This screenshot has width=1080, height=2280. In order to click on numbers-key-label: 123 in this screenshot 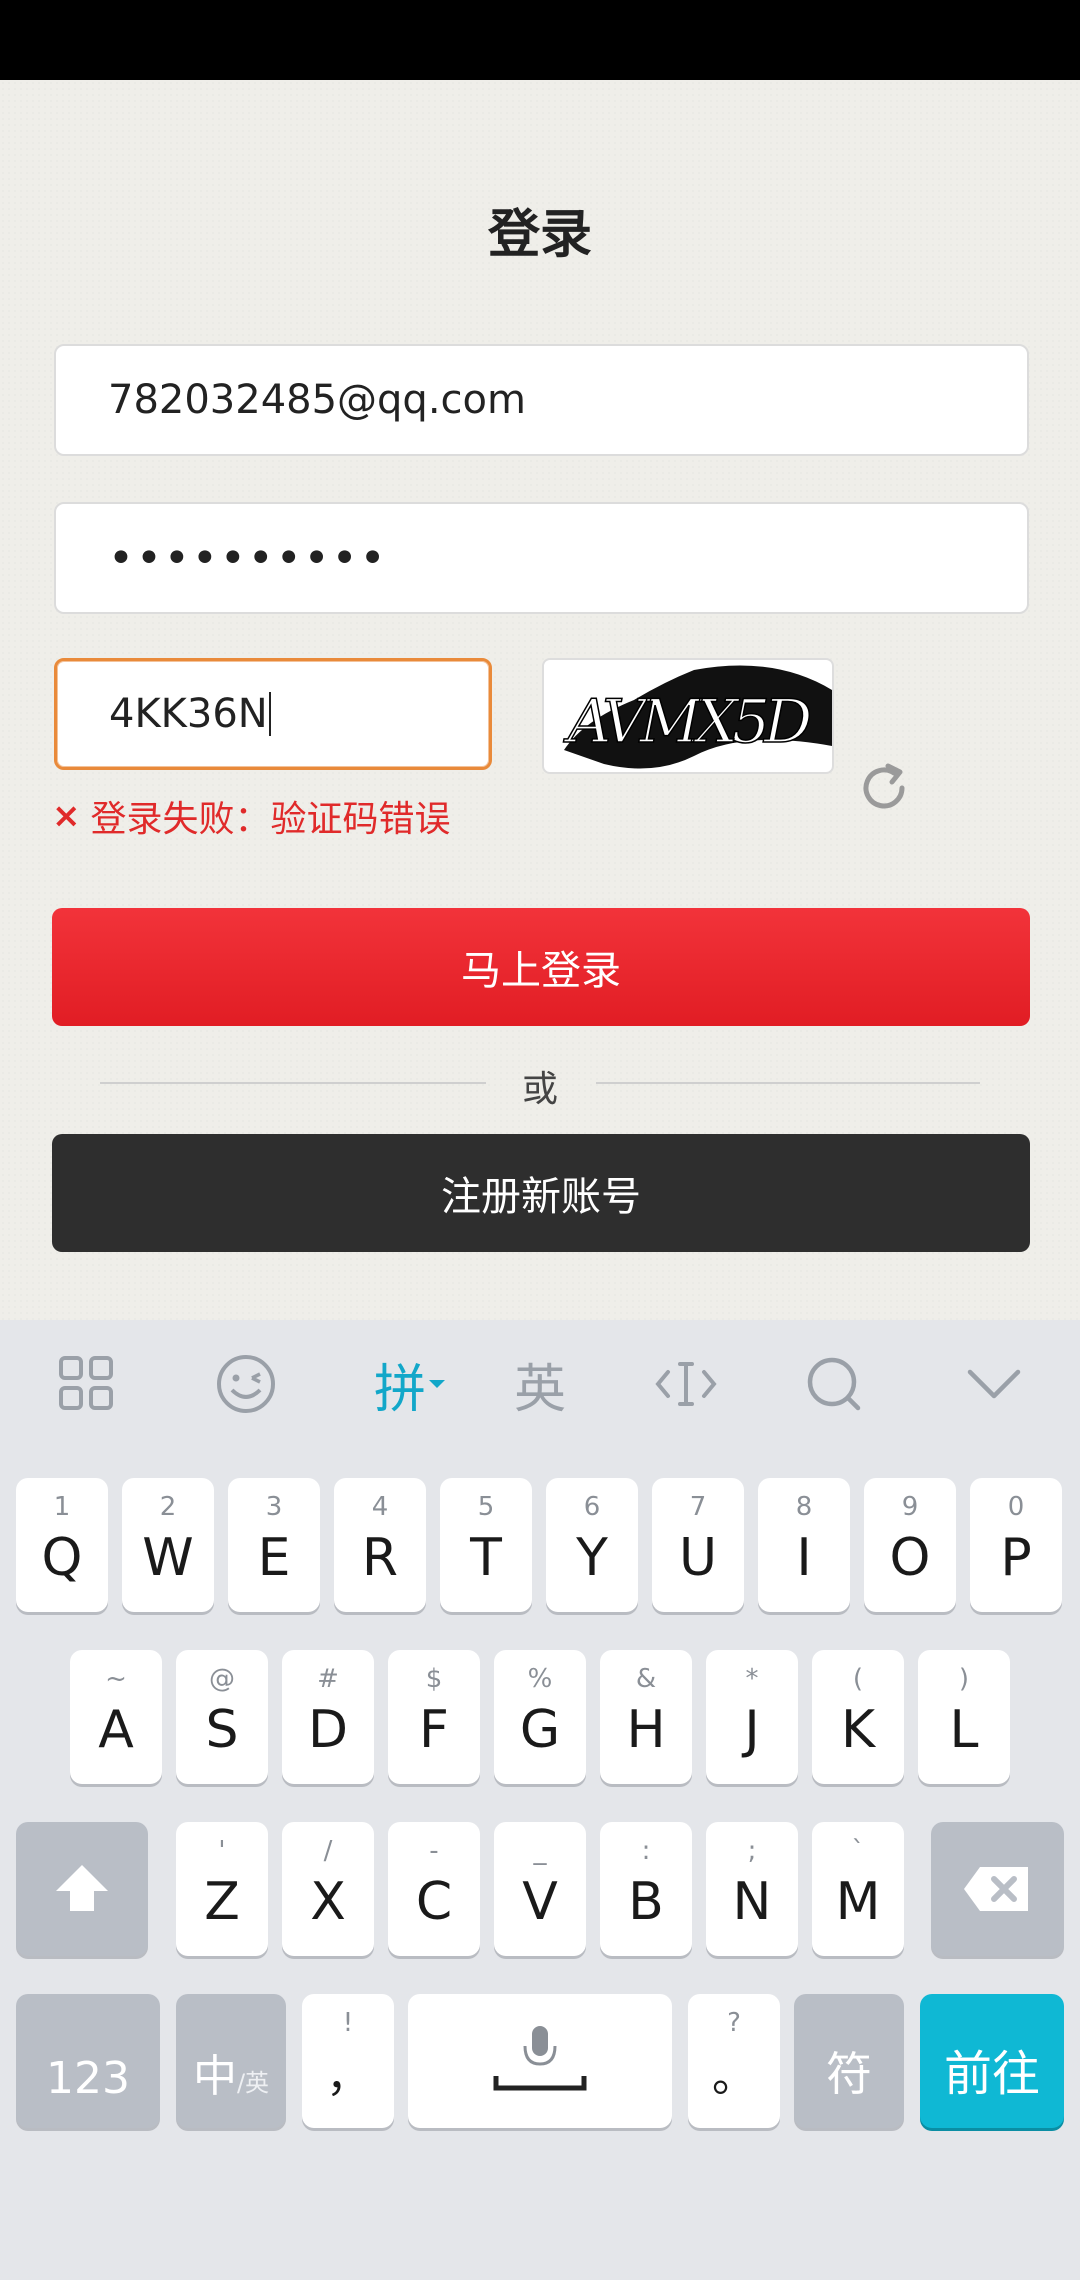, I will do `click(88, 2078)`.